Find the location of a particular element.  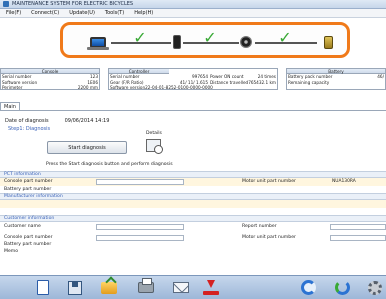

upload-icon is located at coordinates (210, 287).